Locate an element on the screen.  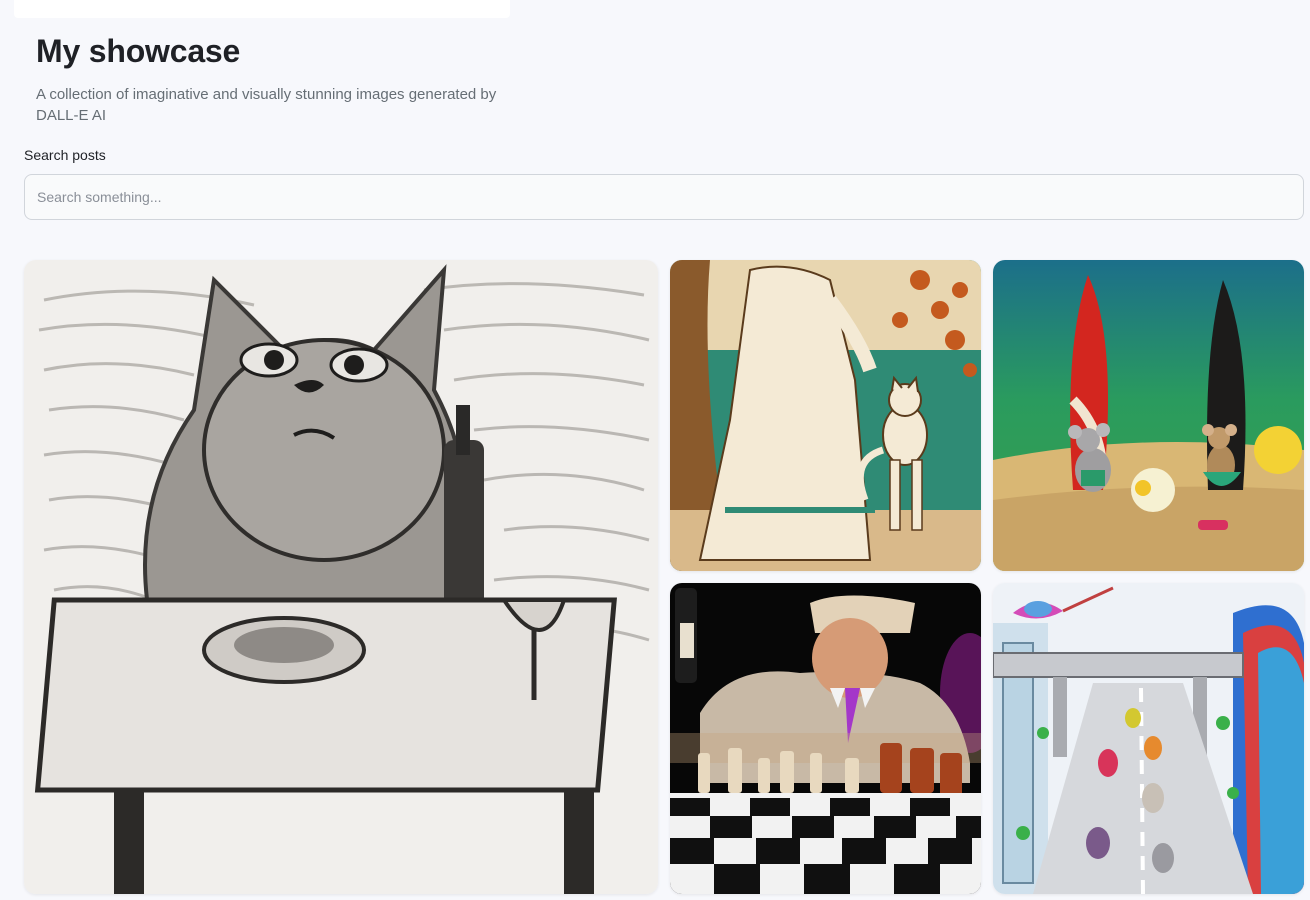
chess-player-wine-image is located at coordinates (825, 738).